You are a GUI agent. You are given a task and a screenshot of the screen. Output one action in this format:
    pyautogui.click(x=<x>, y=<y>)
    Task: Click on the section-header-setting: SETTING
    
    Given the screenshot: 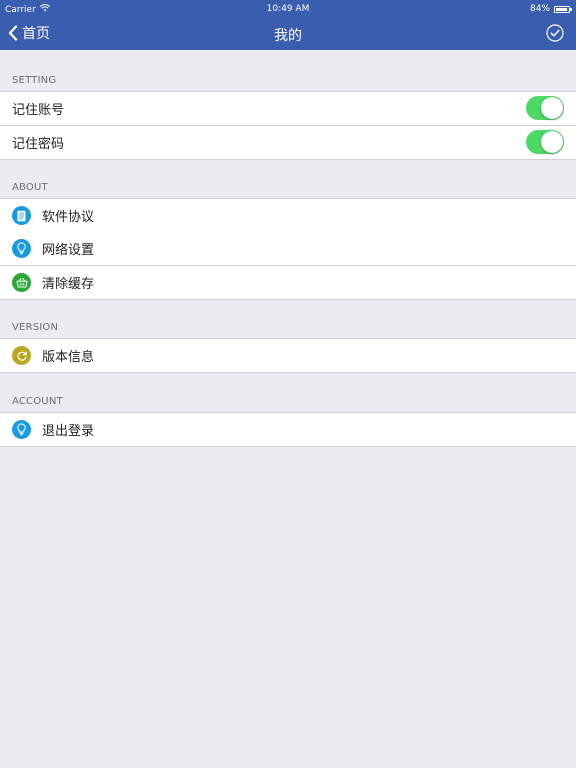 What is the action you would take?
    pyautogui.click(x=34, y=80)
    